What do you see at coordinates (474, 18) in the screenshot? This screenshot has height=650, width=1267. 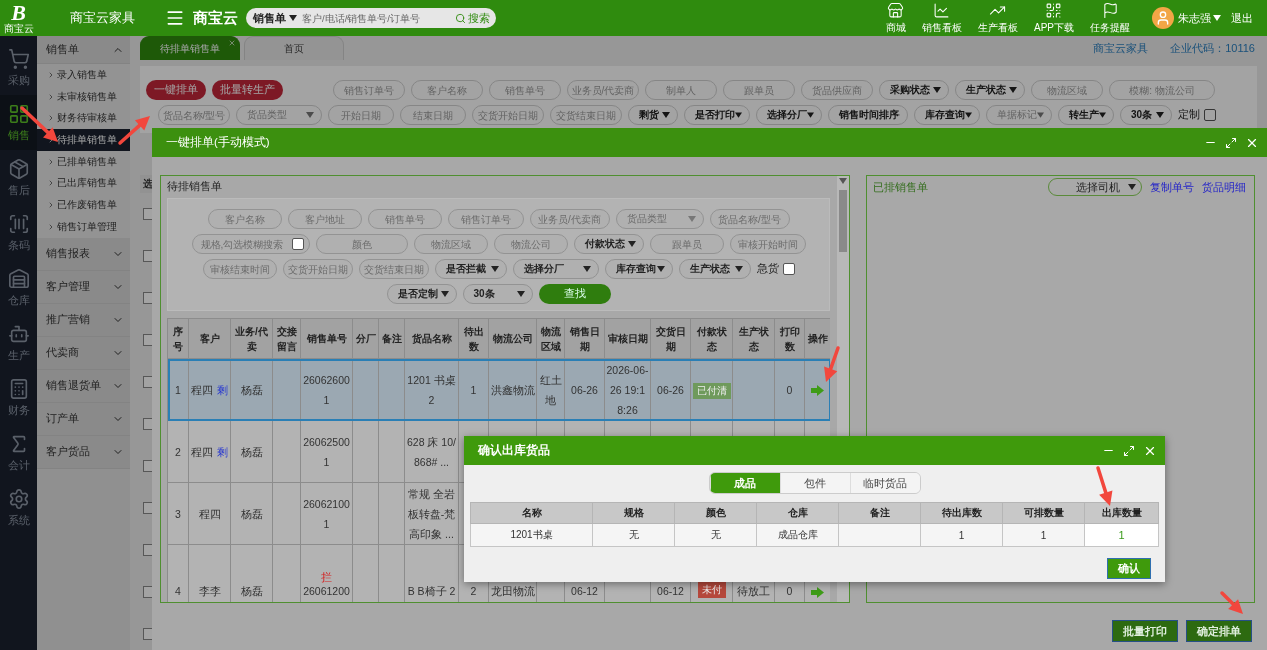 I see `search-button: 搜索` at bounding box center [474, 18].